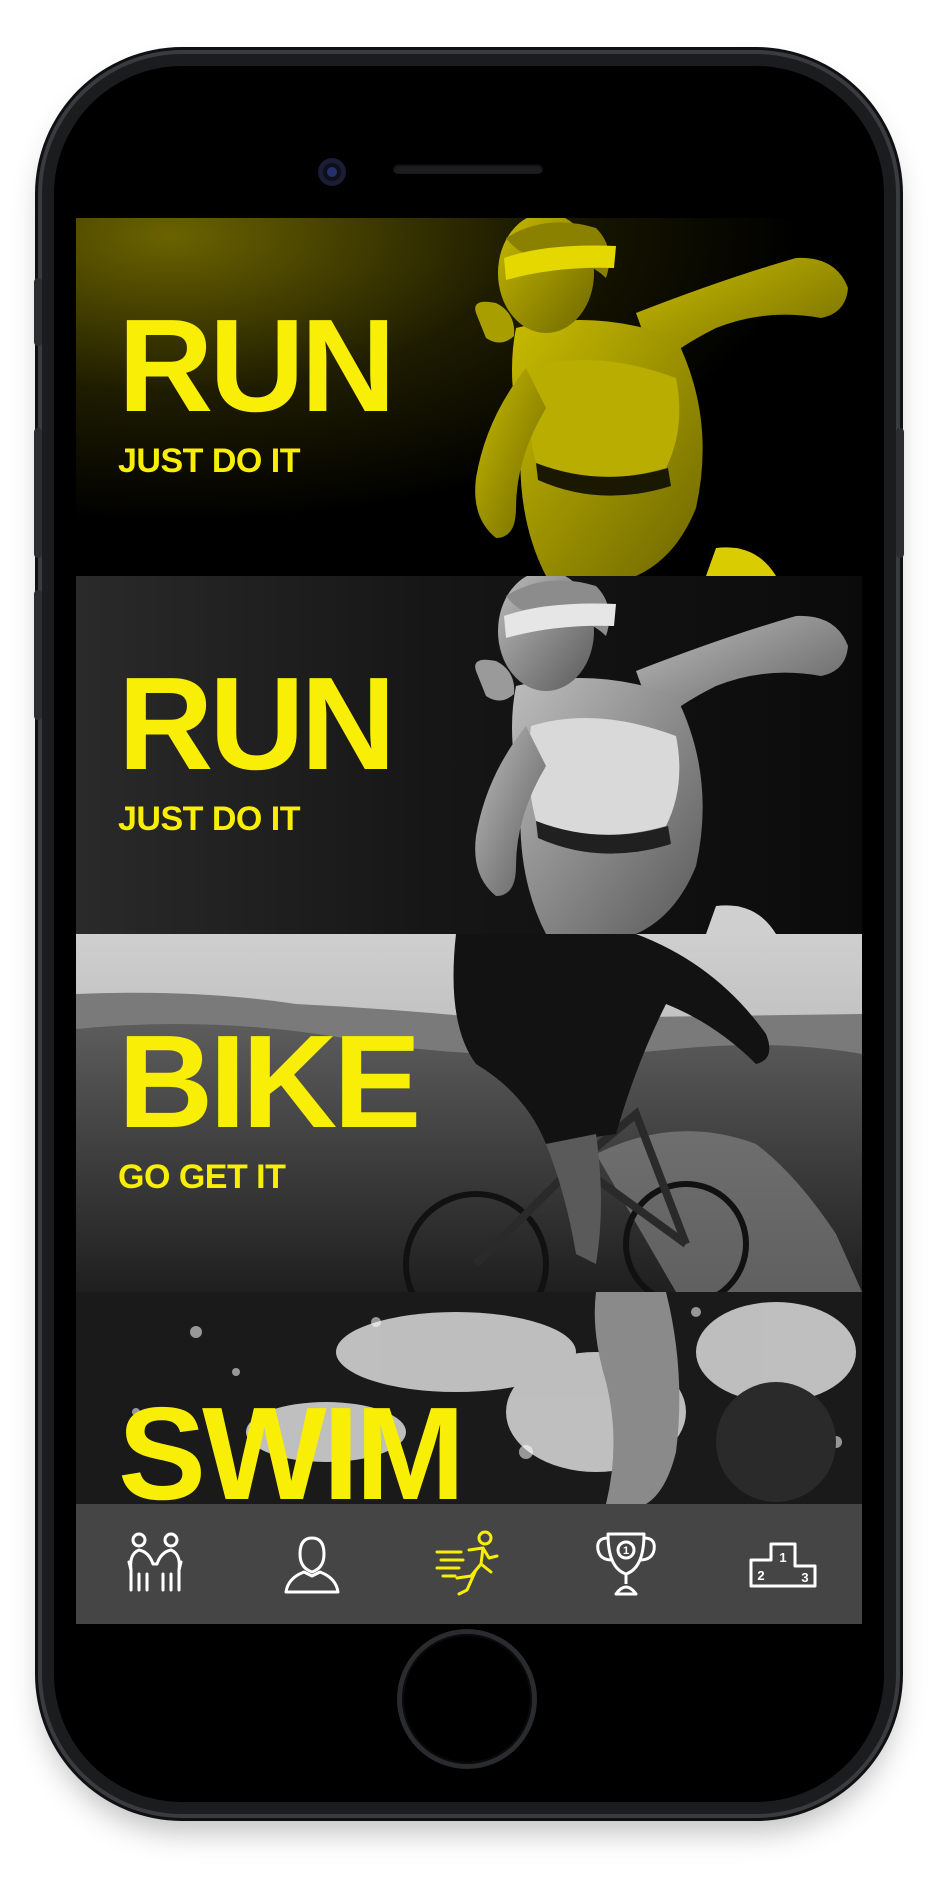  Describe the element at coordinates (38, 655) in the screenshot. I see `volume-down-button` at that location.